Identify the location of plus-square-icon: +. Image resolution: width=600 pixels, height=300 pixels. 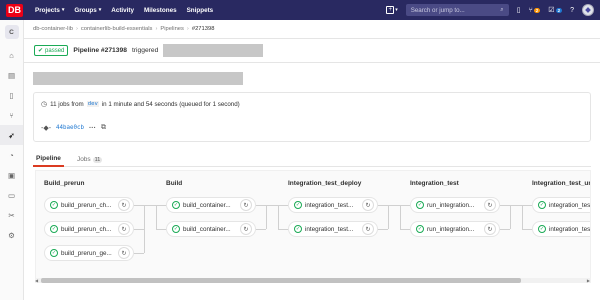
(390, 10).